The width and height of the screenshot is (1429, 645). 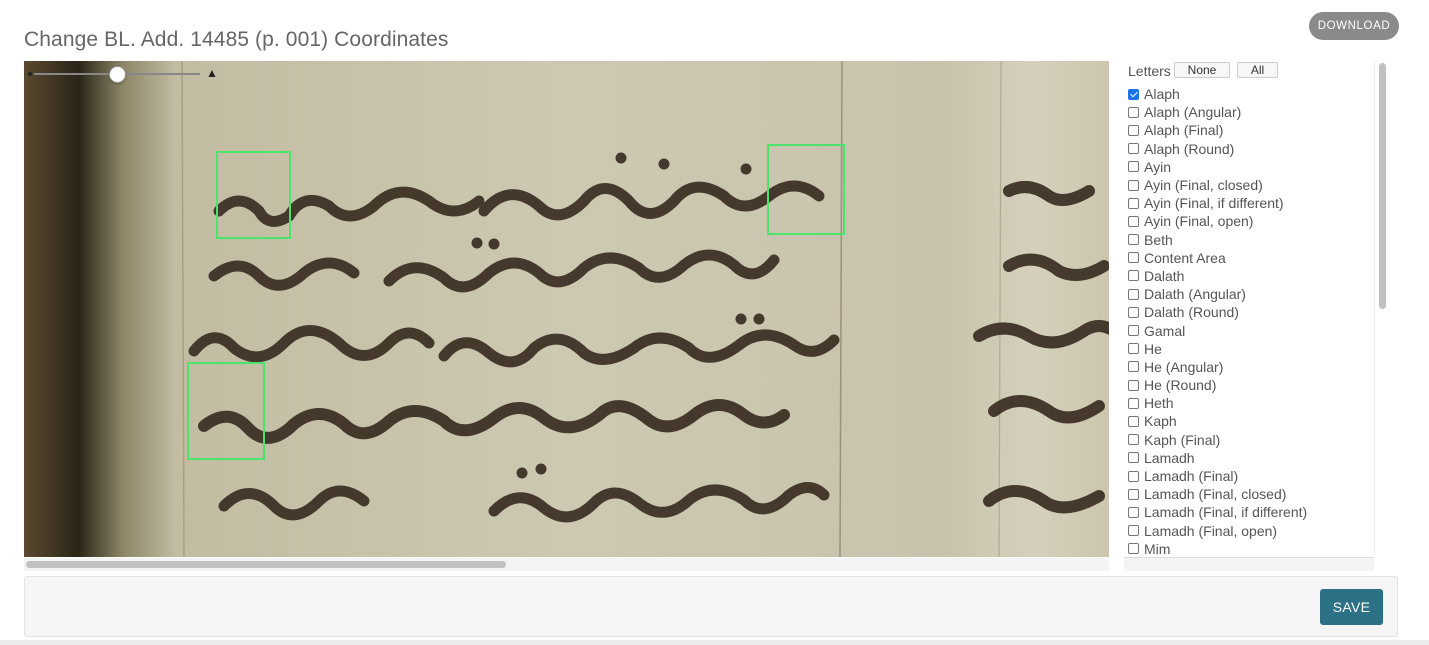 I want to click on letter-label: Kaph, so click(x=1160, y=421).